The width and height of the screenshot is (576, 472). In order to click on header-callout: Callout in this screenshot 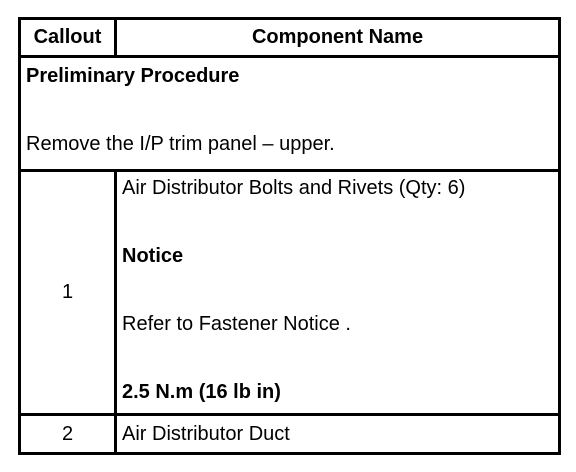, I will do `click(67, 37)`.